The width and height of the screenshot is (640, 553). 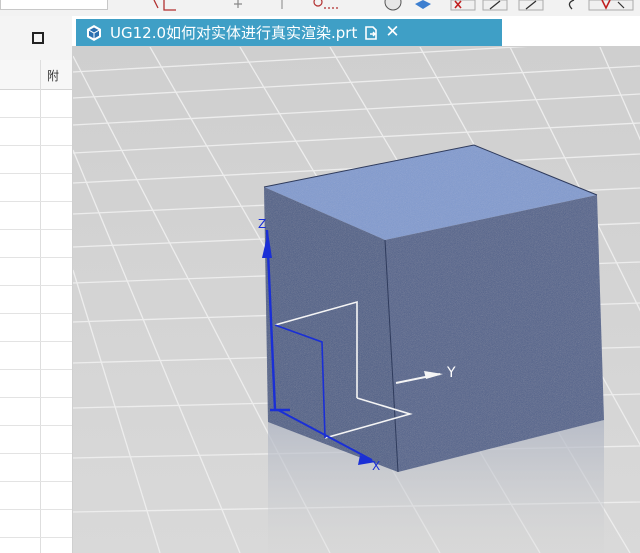 What do you see at coordinates (54, 5) in the screenshot?
I see `toolbar-input` at bounding box center [54, 5].